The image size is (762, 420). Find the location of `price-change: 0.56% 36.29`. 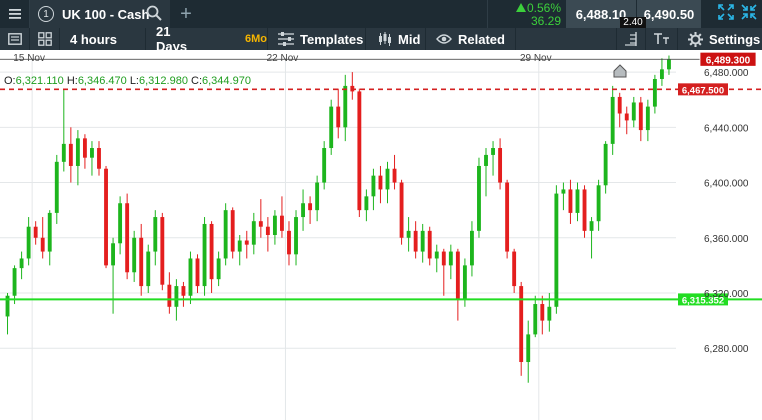

price-change: 0.56% 36.29 is located at coordinates (526, 14).